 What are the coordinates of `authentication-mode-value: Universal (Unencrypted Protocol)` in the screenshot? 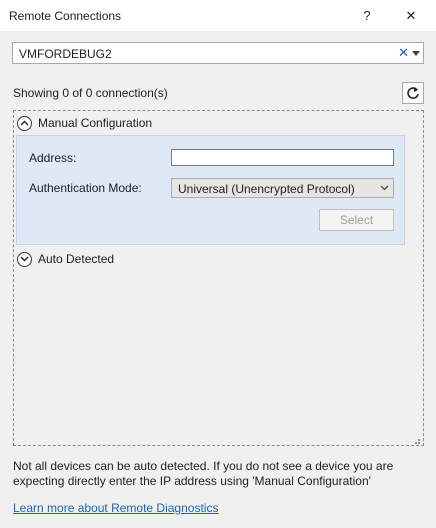 It's located at (266, 189).